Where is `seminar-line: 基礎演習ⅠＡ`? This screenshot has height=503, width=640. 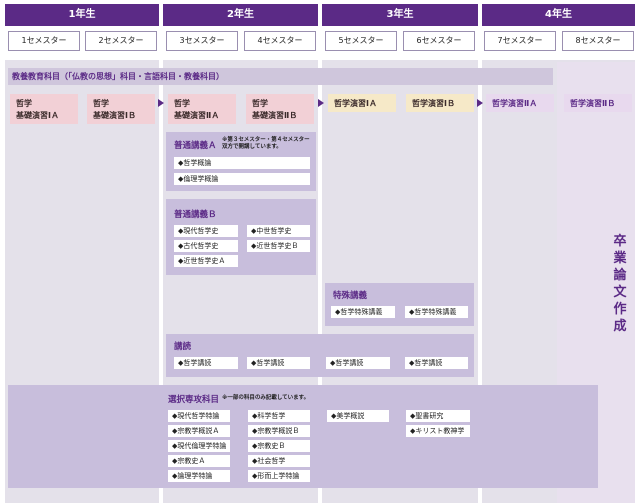
seminar-line: 基礎演習ⅠＡ is located at coordinates (37, 115).